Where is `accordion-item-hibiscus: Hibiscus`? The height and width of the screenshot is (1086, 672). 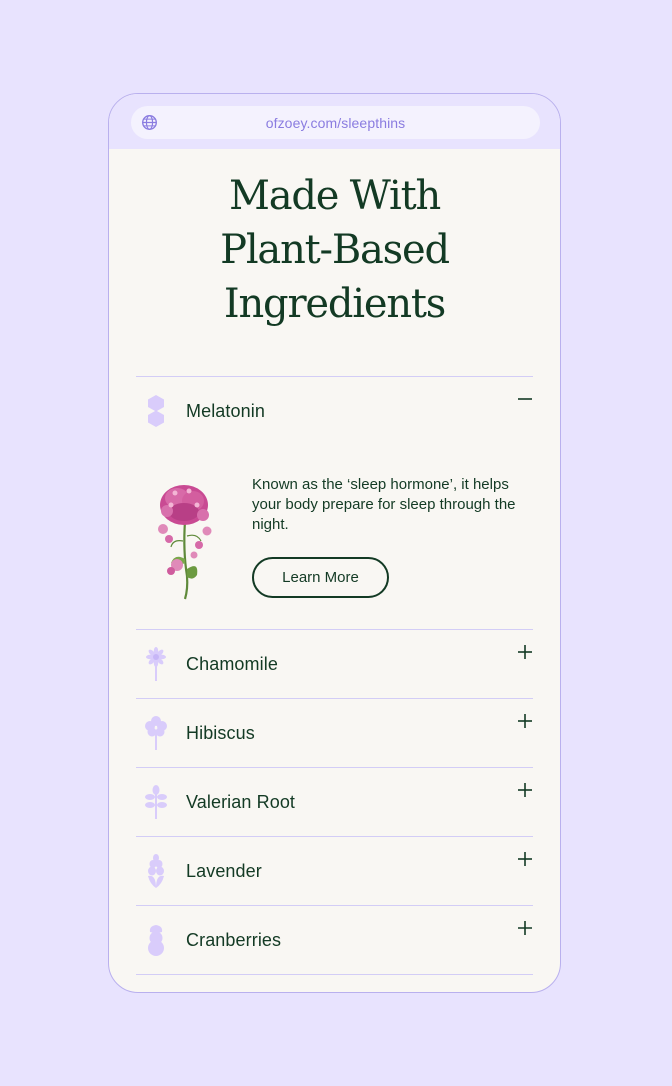 accordion-item-hibiscus: Hibiscus is located at coordinates (334, 732).